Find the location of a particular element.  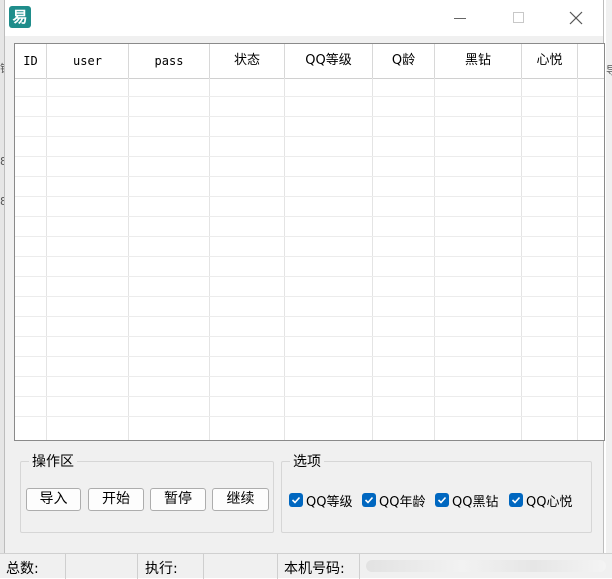

redacted-phone-number is located at coordinates (486, 566).